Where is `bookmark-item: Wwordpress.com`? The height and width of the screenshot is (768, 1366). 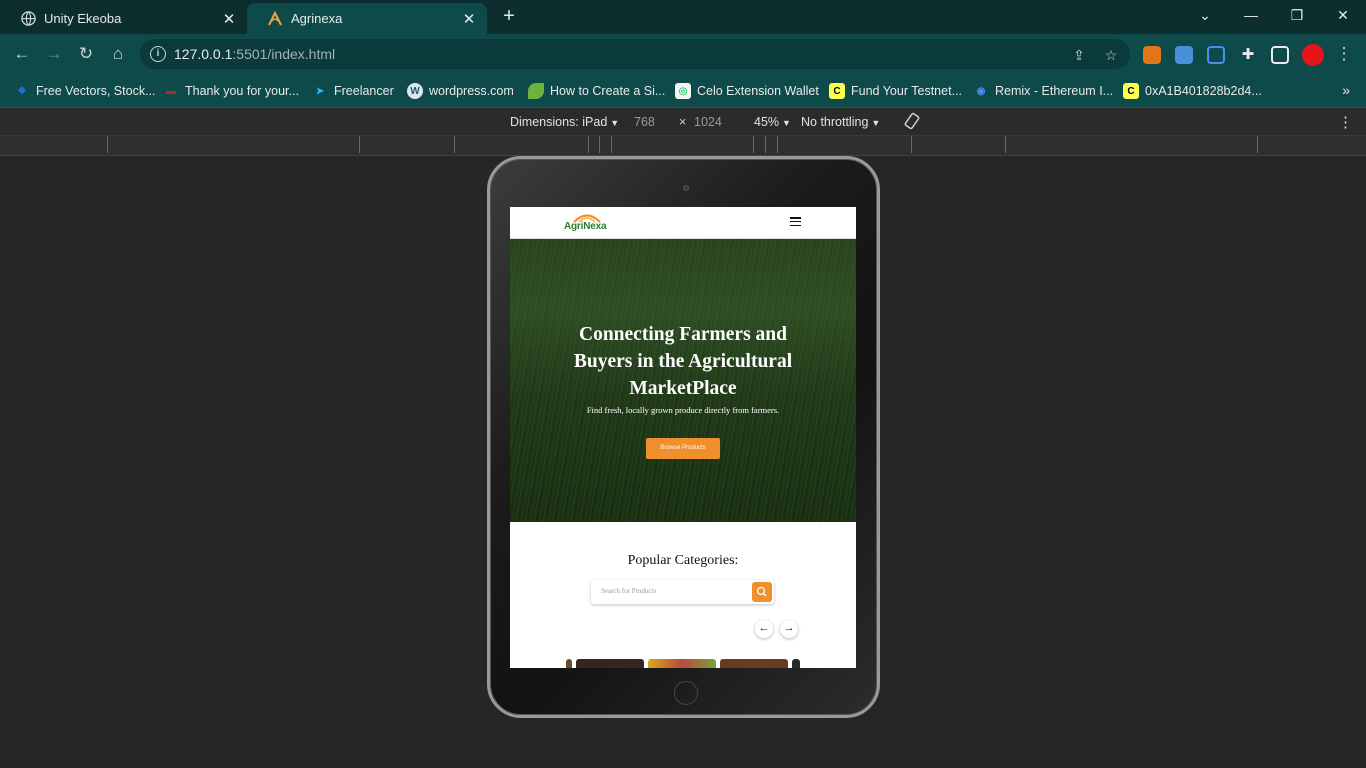 bookmark-item: Wwordpress.com is located at coordinates (460, 91).